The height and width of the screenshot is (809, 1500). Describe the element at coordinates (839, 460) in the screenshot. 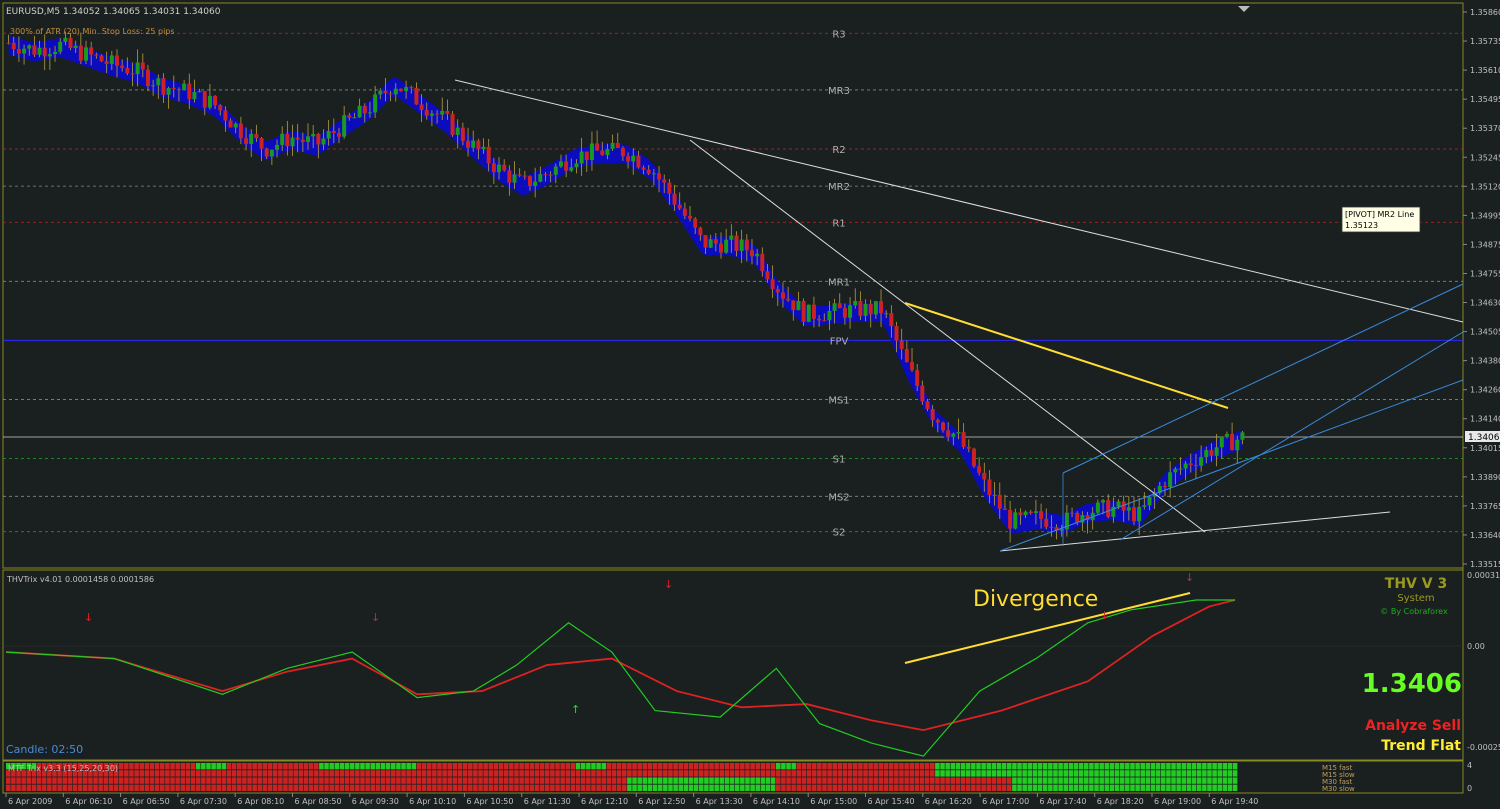

I see `pivot-label: S1` at that location.